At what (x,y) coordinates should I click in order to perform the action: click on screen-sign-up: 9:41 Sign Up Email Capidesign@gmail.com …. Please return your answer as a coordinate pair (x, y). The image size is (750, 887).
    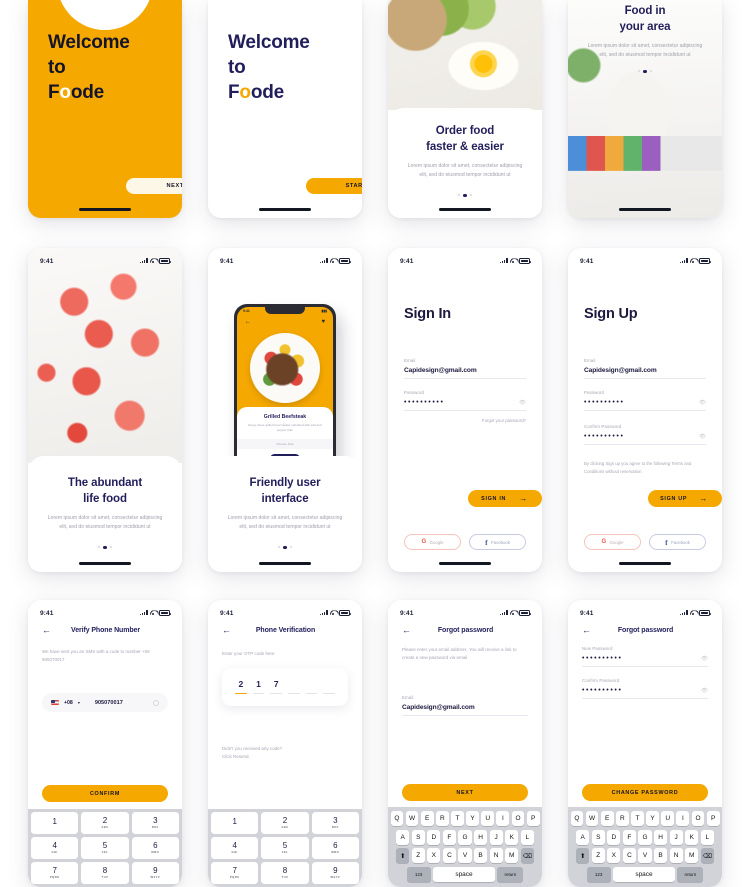
    Looking at the image, I should click on (645, 410).